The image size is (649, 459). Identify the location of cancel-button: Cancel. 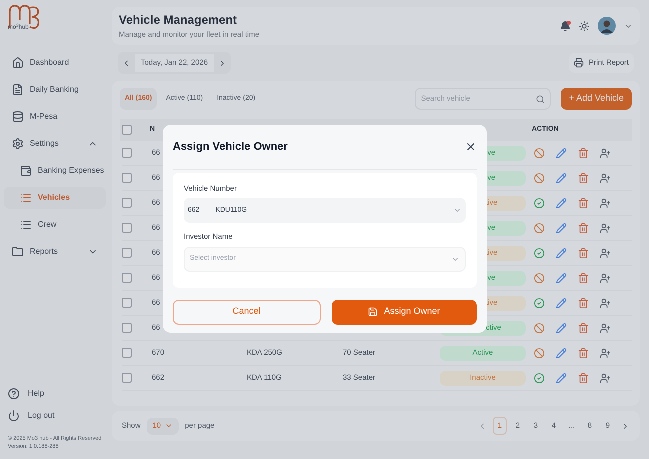
(246, 312).